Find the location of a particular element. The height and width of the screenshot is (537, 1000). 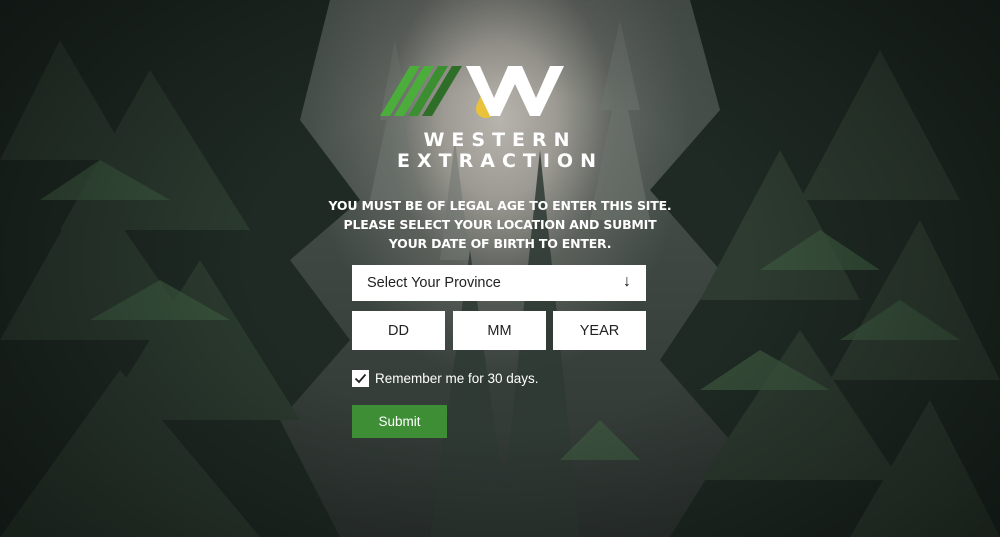

age-notice-line-2: PLEASE SELECT YOUR LOCATION AND SUBMIT is located at coordinates (500, 224).